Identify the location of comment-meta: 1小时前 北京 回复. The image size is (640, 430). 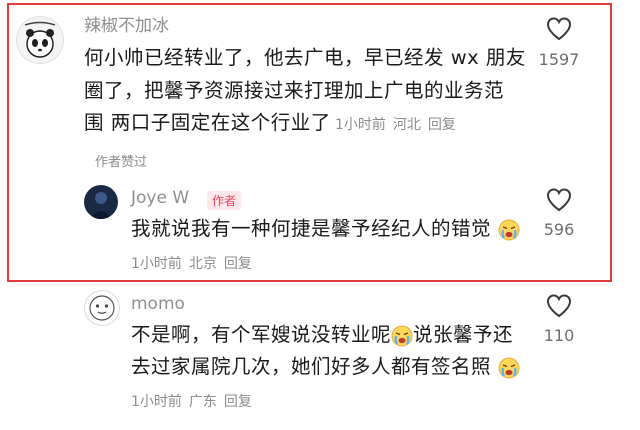
(195, 263).